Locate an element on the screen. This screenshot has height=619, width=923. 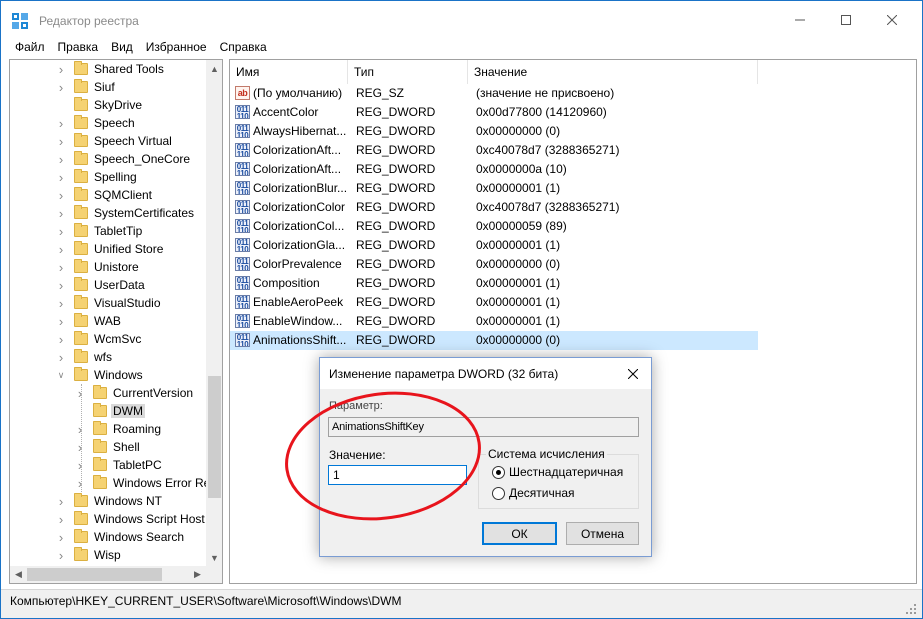
tree-vertical-scrollbar: ▲ ▼ is located at coordinates (214, 313).